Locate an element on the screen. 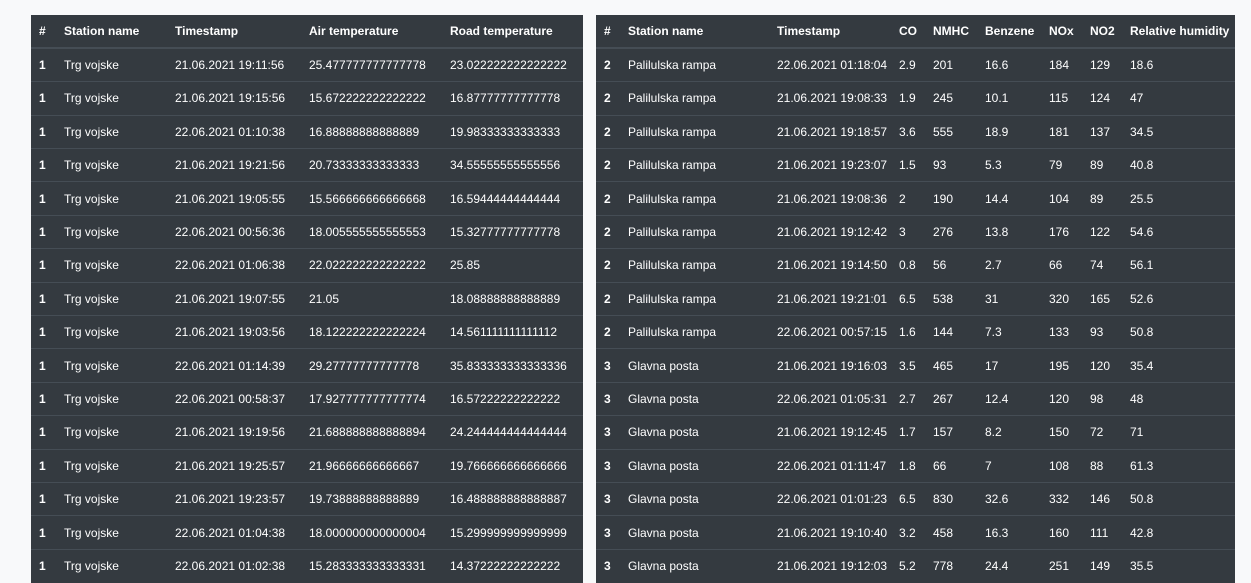 Image resolution: width=1251 pixels, height=583 pixels. cell-timestamp: 21.06.2021 19:18:57 is located at coordinates (830, 131).